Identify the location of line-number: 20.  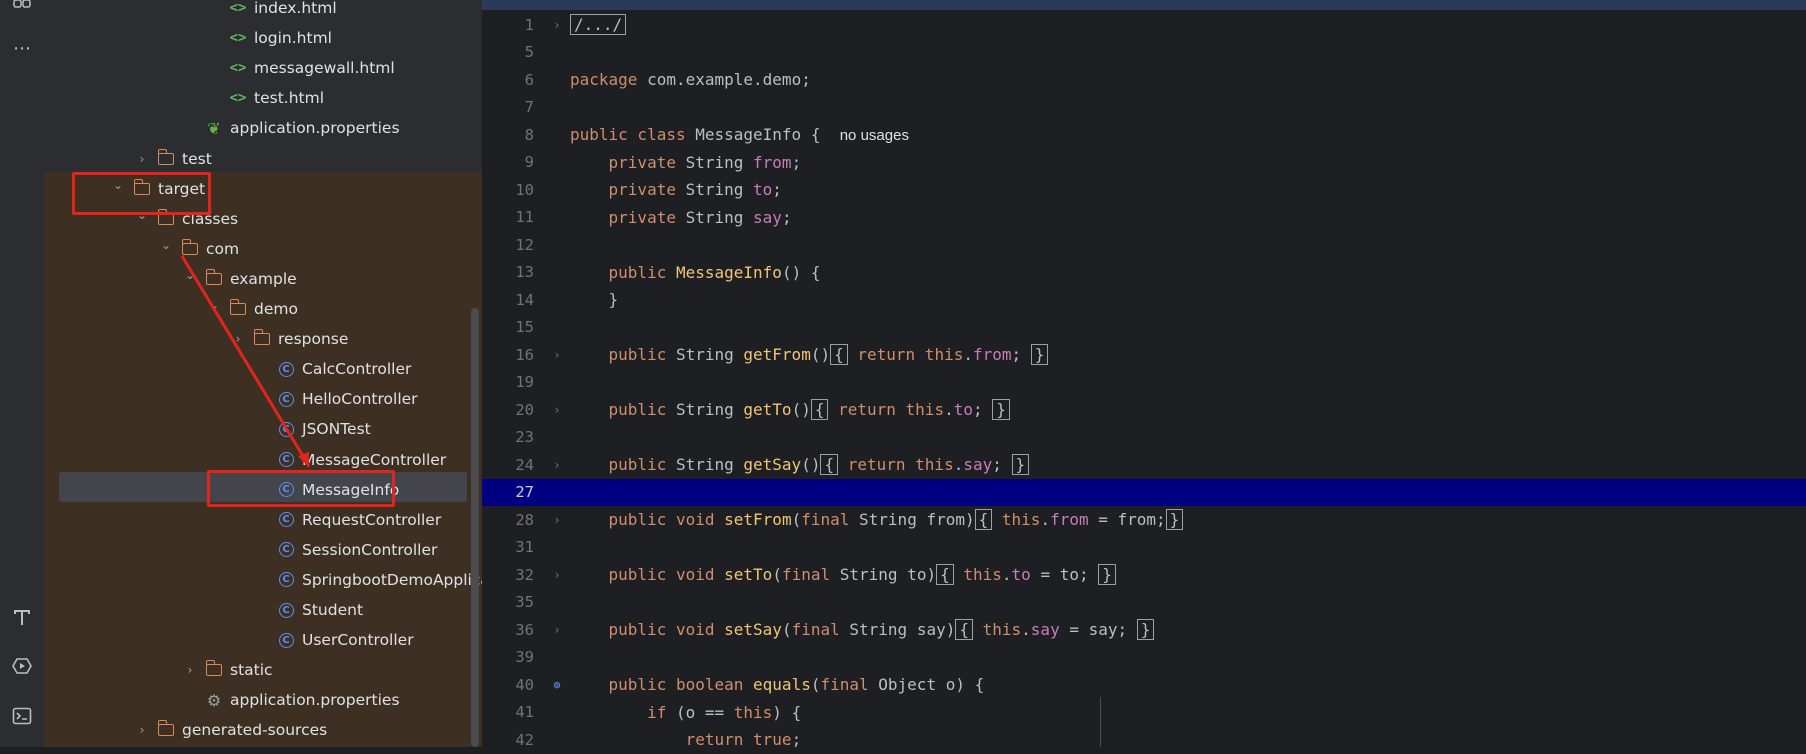
(524, 409).